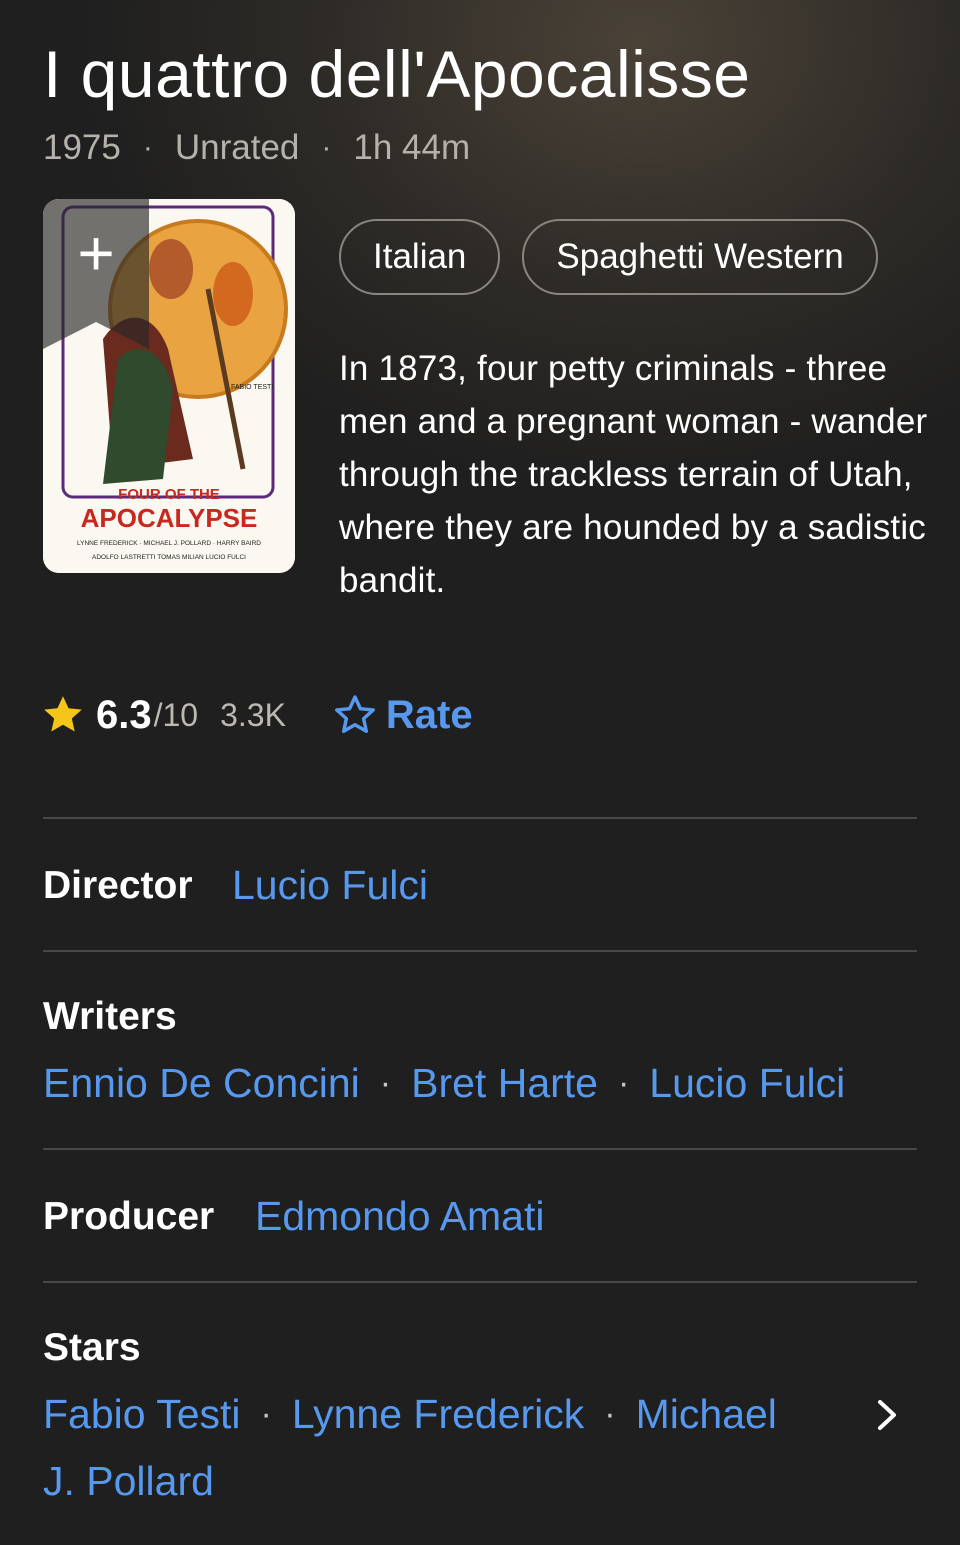  I want to click on star-link: J. Pollard, so click(128, 1481).